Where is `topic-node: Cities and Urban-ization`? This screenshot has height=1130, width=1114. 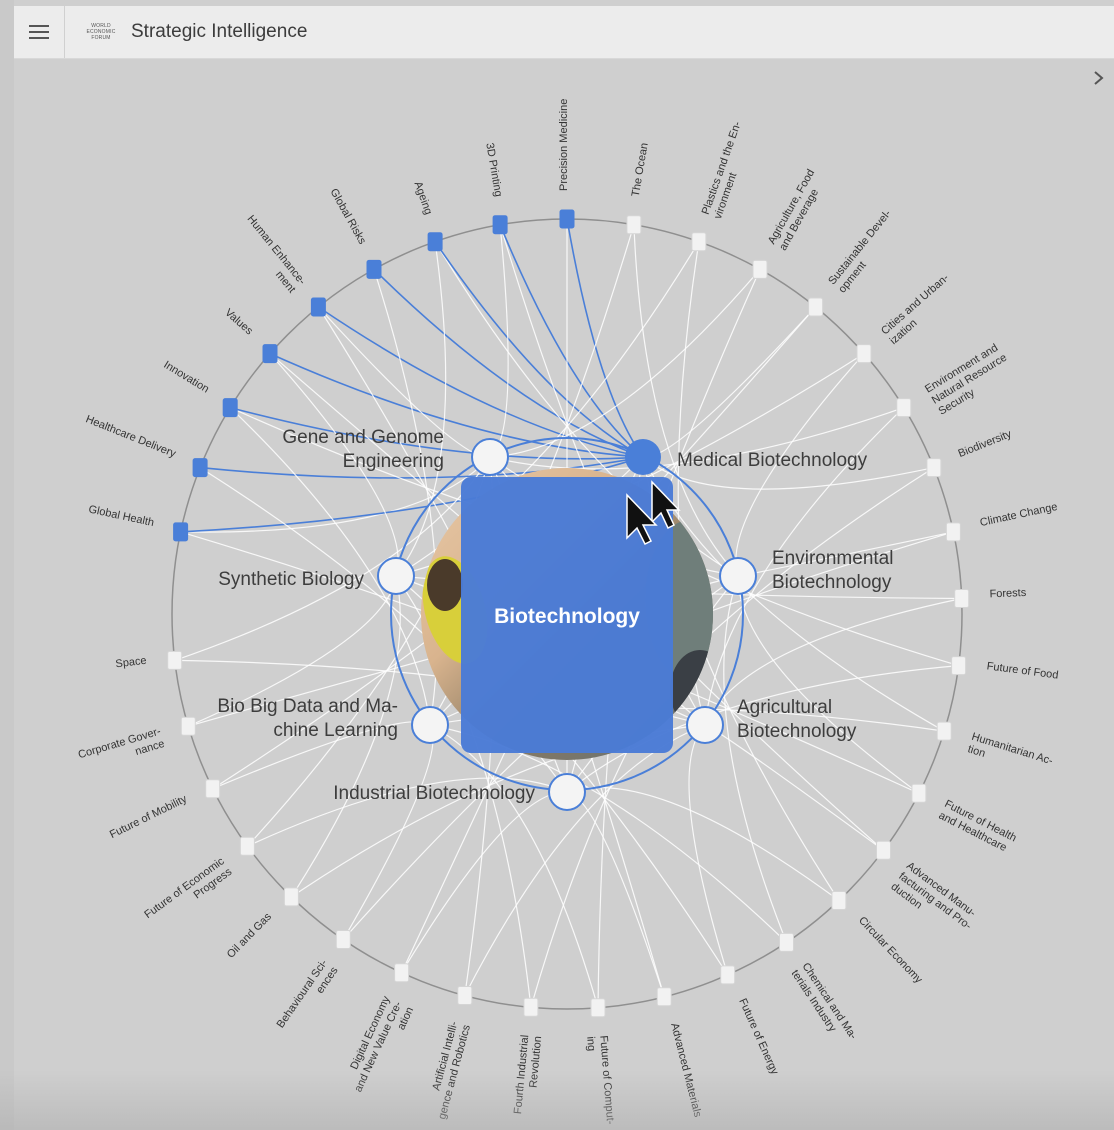
topic-node: Cities and Urban-ization is located at coordinates (908, 318).